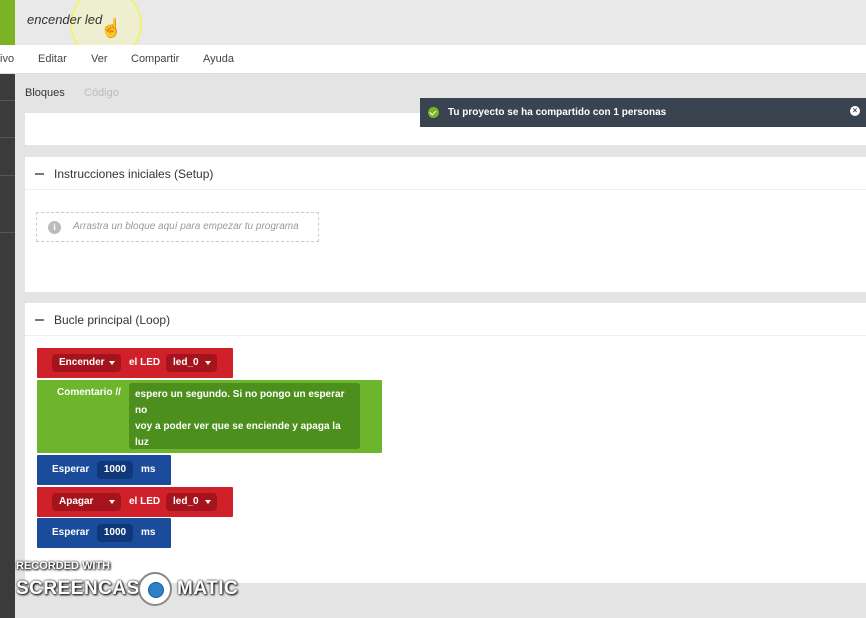 The width and height of the screenshot is (866, 618). Describe the element at coordinates (52, 59) in the screenshot. I see `menu-editar: Editar` at that location.